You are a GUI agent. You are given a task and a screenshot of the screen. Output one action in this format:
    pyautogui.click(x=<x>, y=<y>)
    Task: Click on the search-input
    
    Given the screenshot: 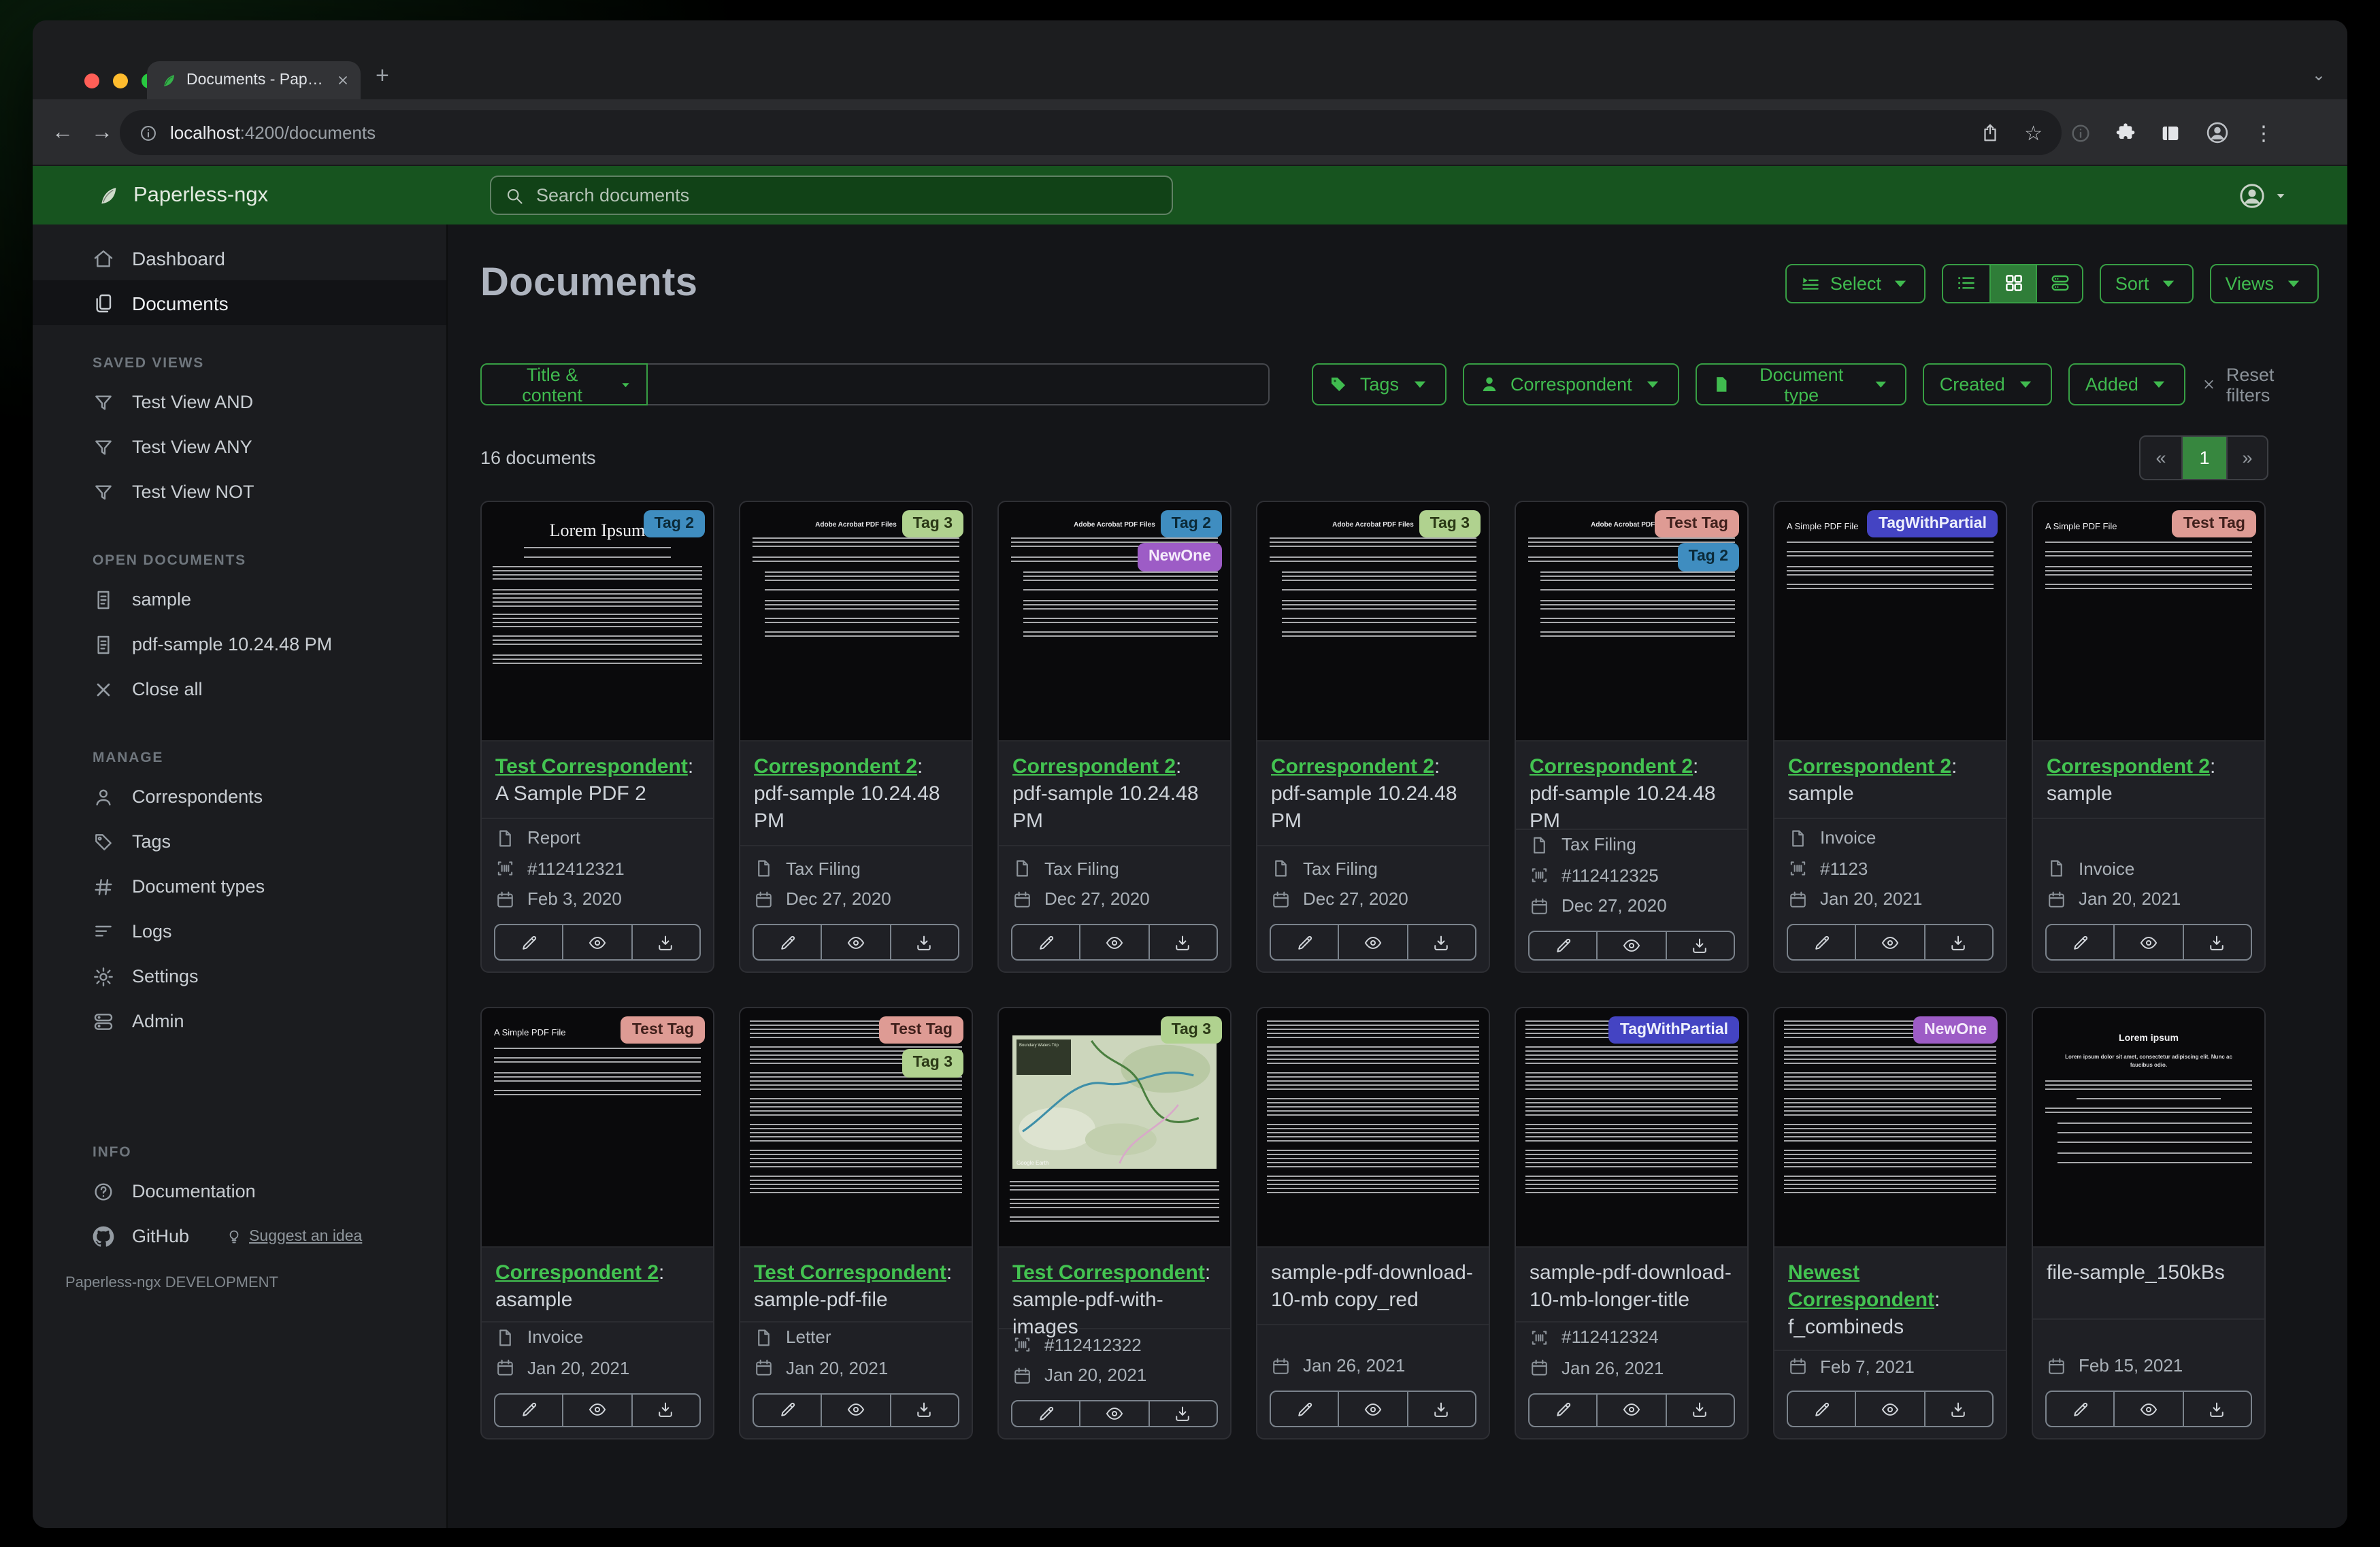 What is the action you would take?
    pyautogui.click(x=847, y=195)
    